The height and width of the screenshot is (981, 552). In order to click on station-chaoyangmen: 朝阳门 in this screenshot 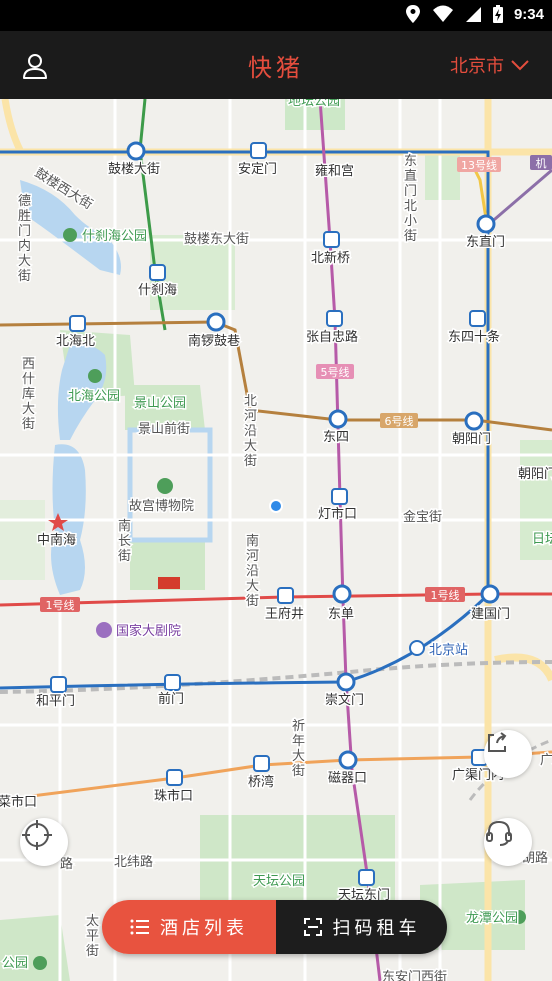, I will do `click(471, 439)`.